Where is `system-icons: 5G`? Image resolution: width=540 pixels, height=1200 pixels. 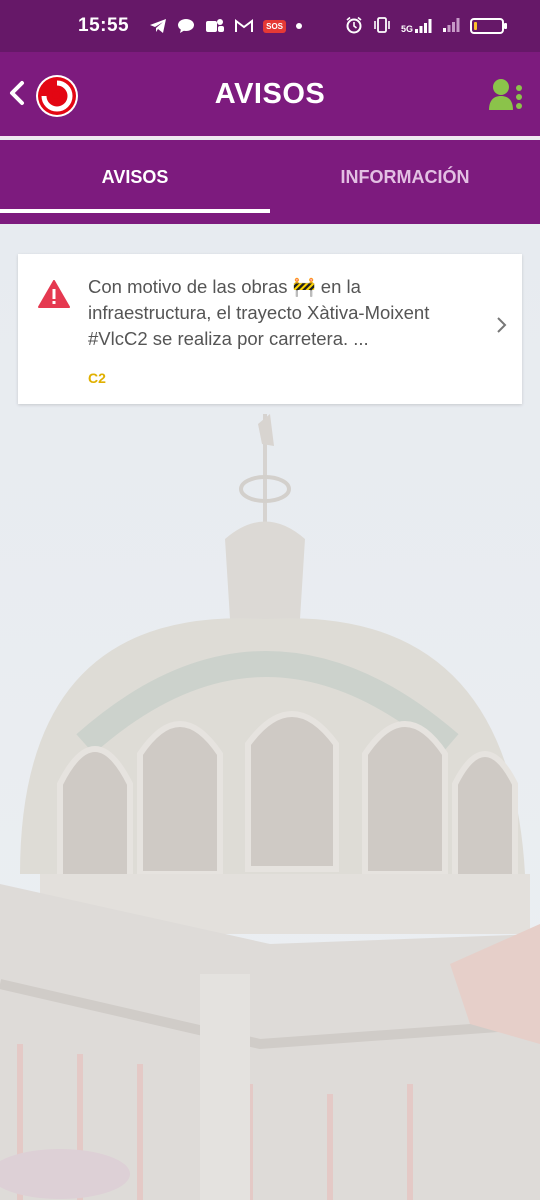 system-icons: 5G is located at coordinates (426, 26).